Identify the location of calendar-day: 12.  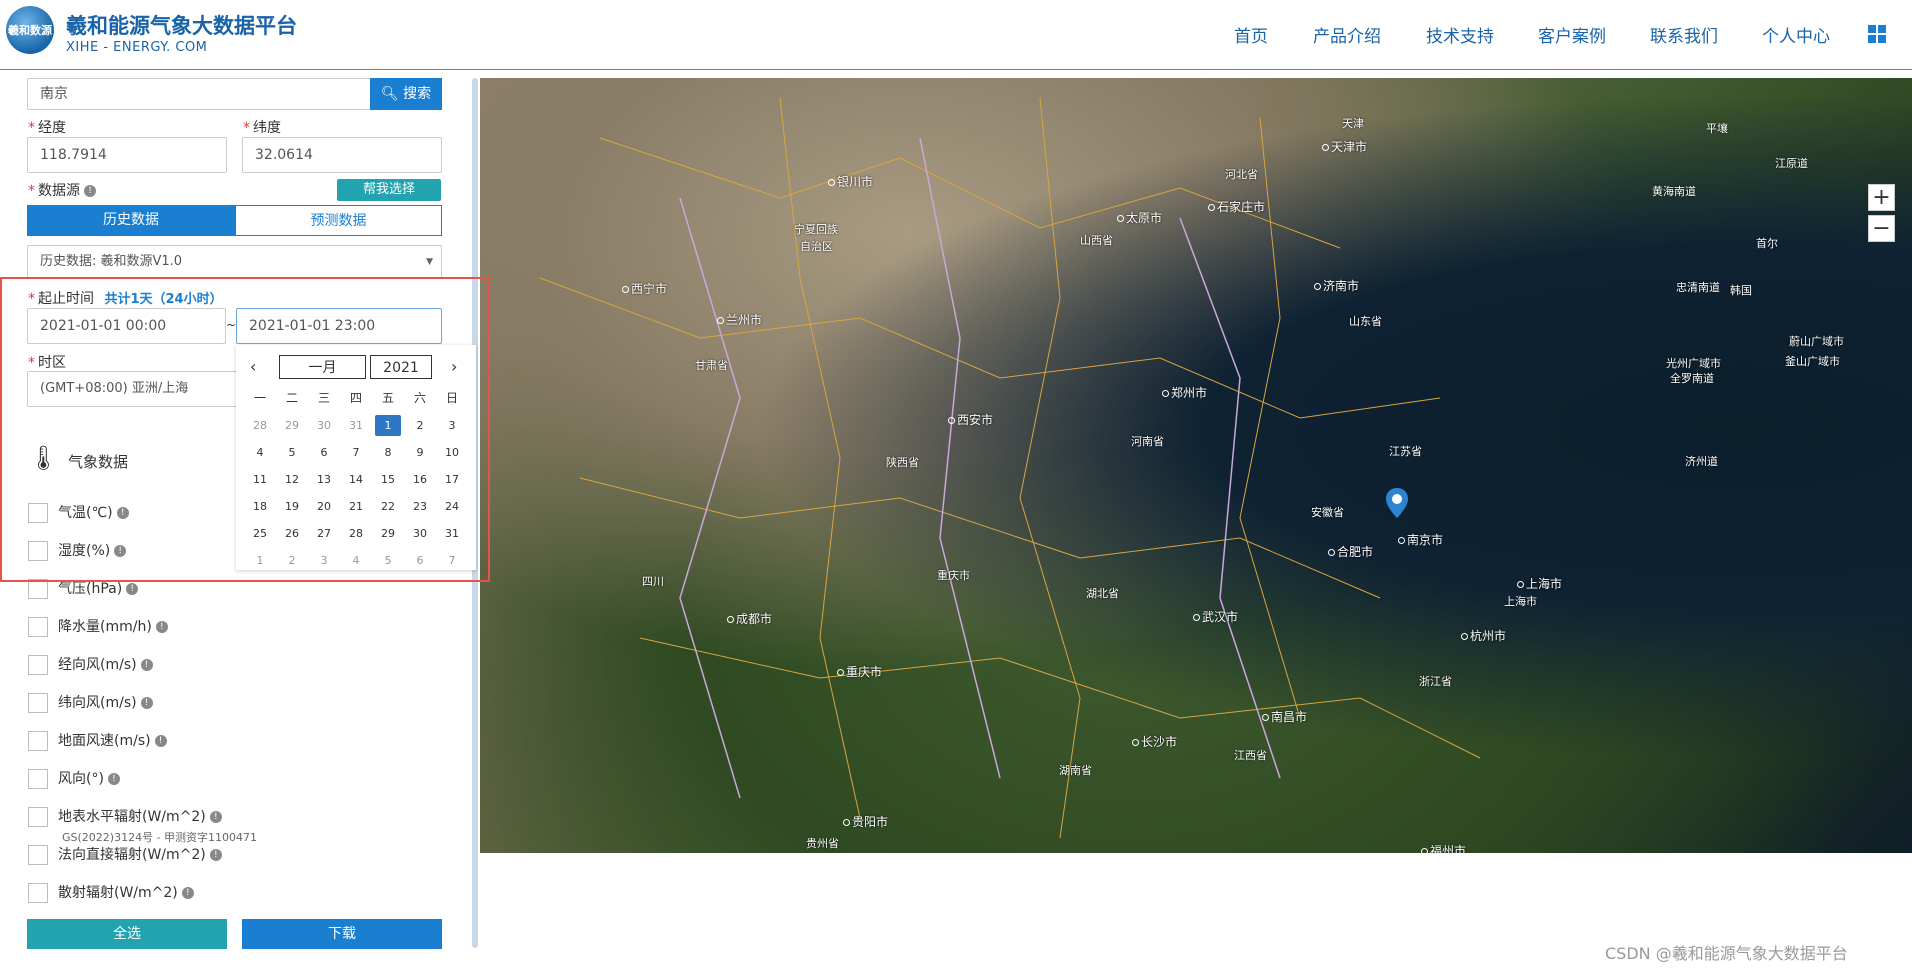
(292, 479).